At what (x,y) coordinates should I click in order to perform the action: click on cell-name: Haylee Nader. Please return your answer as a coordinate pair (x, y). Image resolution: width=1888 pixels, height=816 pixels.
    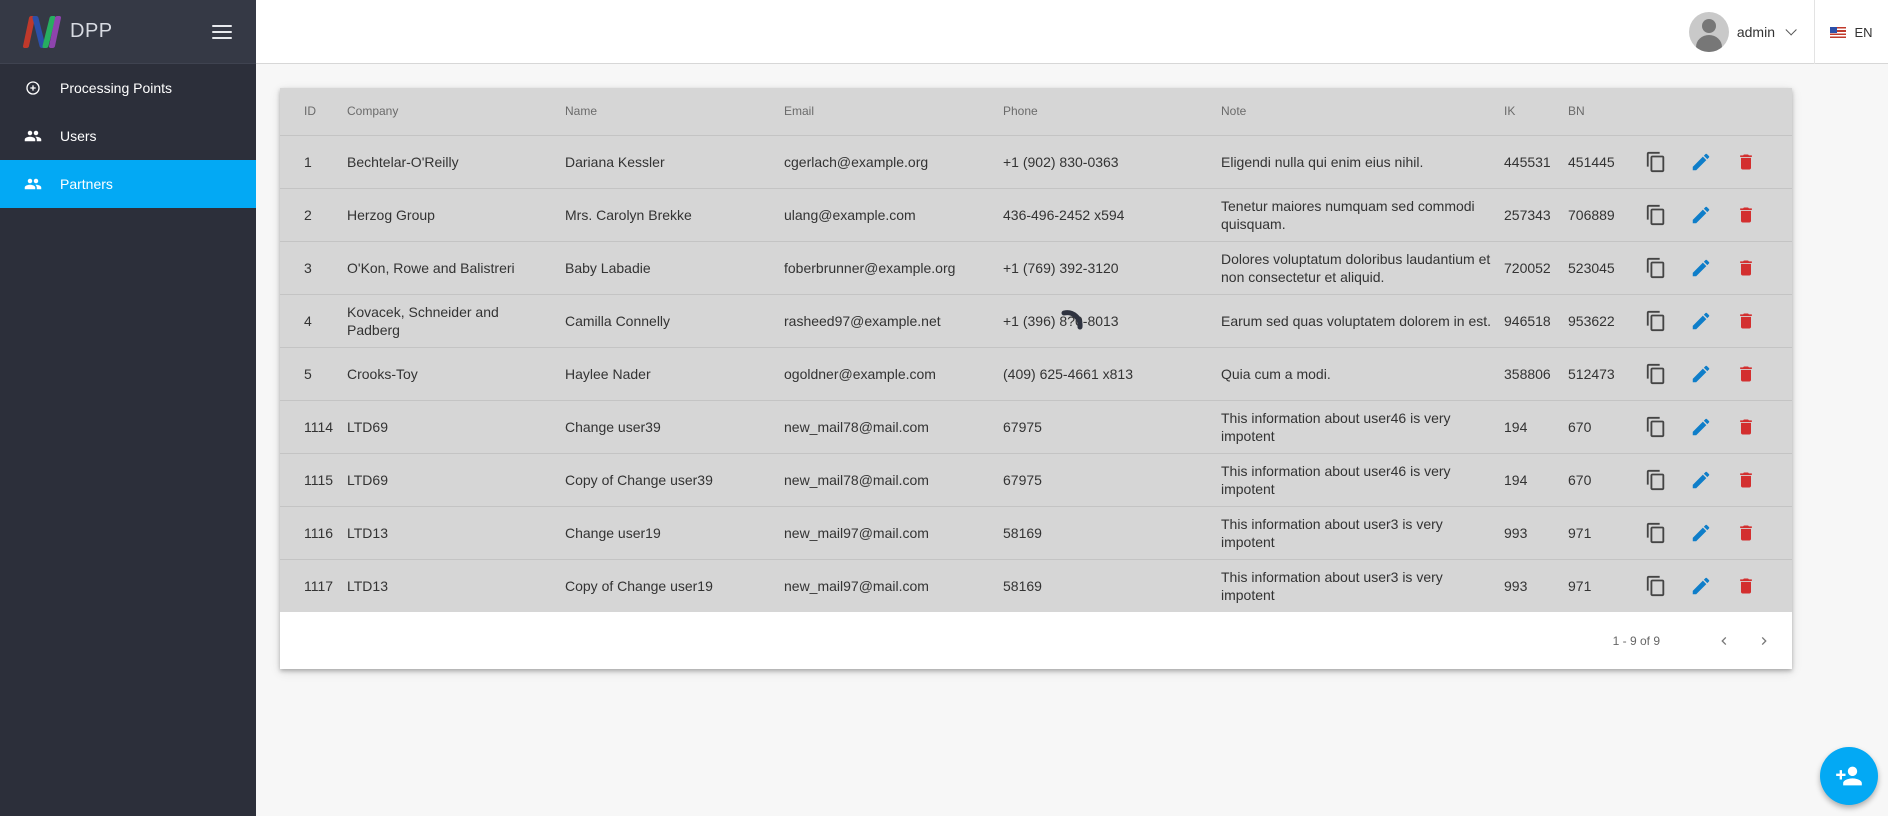
    Looking at the image, I should click on (650, 374).